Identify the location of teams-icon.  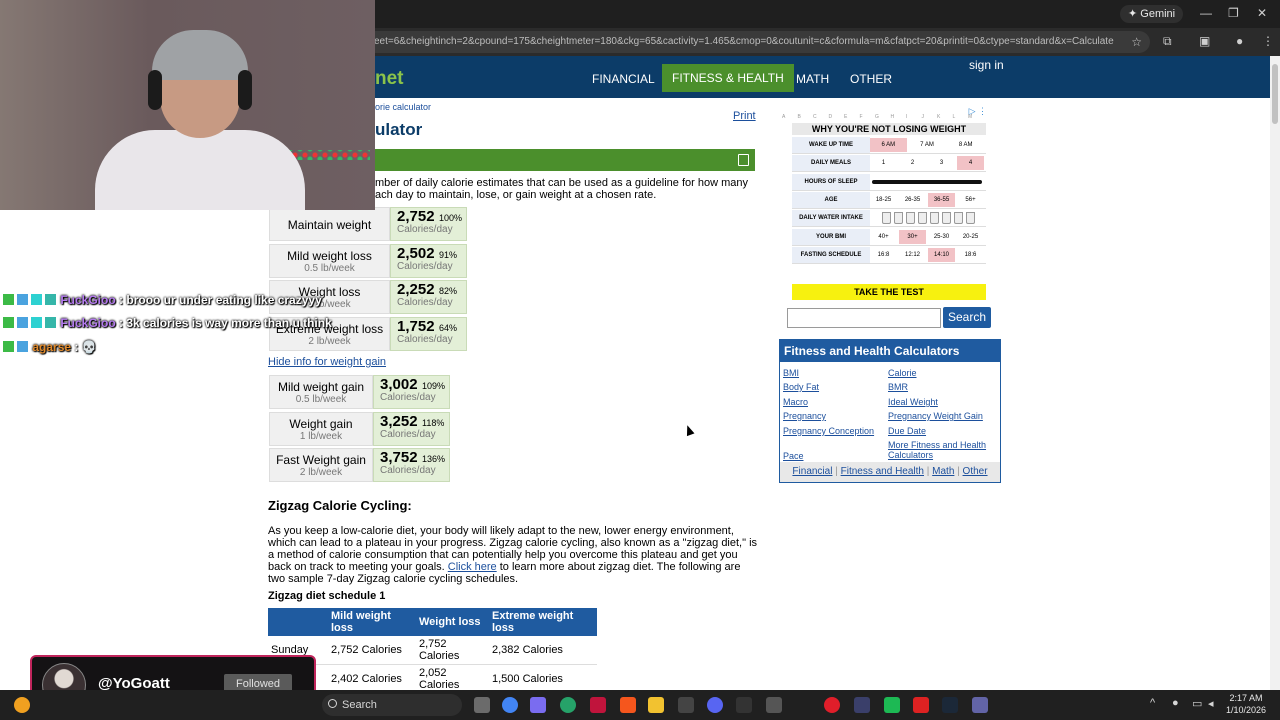
(980, 705).